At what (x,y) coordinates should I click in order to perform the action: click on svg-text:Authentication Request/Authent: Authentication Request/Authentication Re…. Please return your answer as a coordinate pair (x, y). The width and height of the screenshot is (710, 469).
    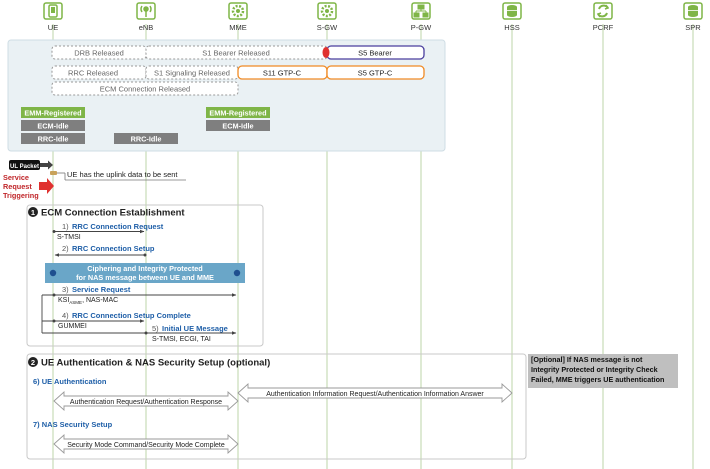
    Looking at the image, I should click on (146, 402).